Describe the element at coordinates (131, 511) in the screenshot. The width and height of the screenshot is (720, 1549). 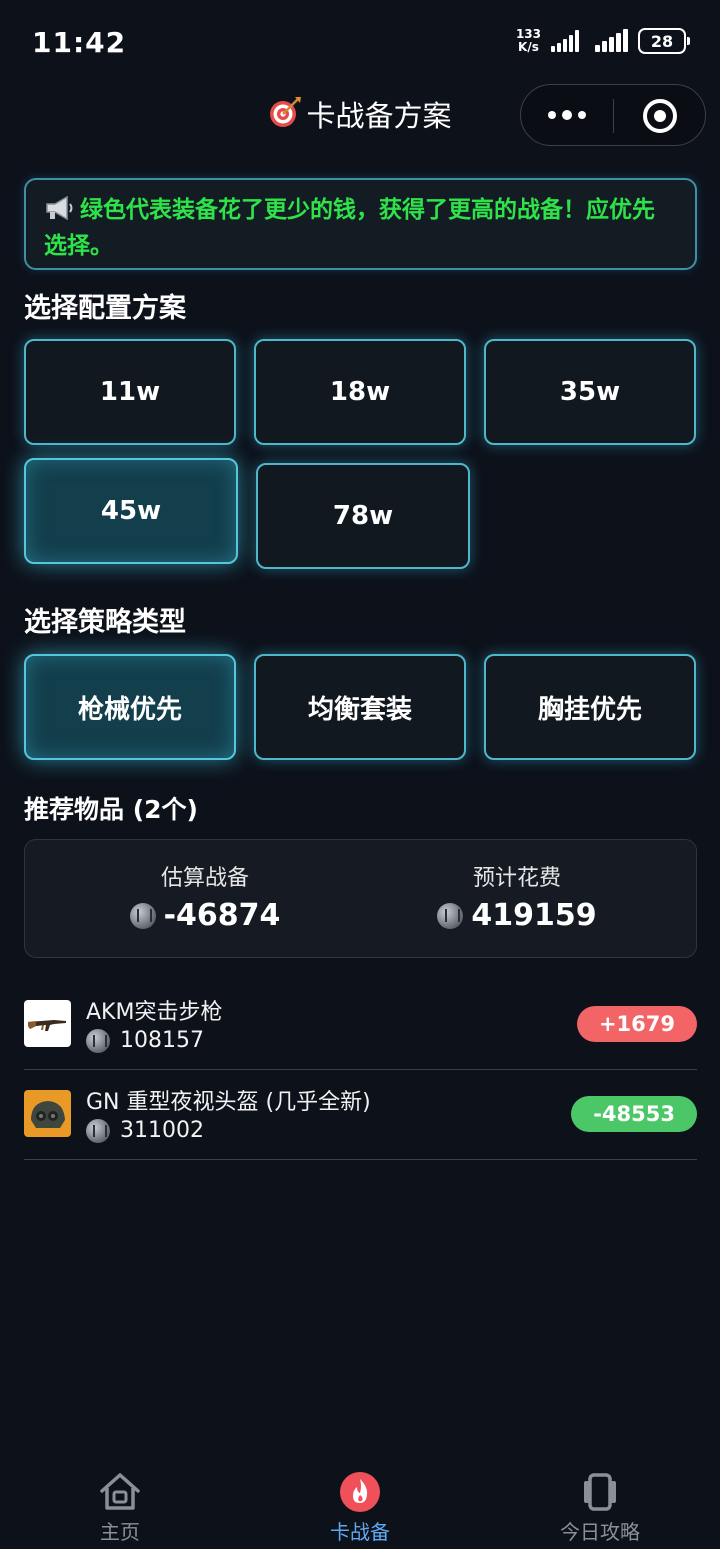
I see `config-option-45w: 45w` at that location.